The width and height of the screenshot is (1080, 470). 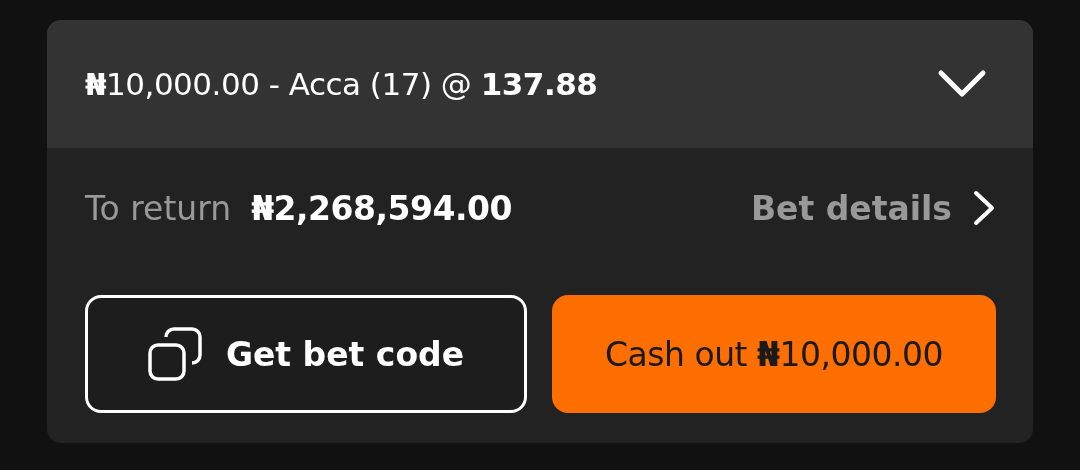 I want to click on chevron-right-icon, so click(x=984, y=208).